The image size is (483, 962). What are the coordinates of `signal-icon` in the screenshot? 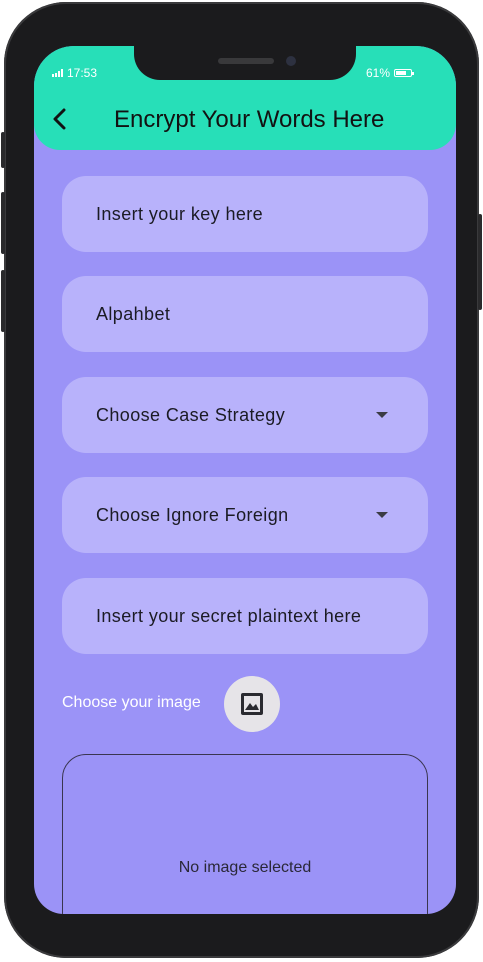 It's located at (57, 73).